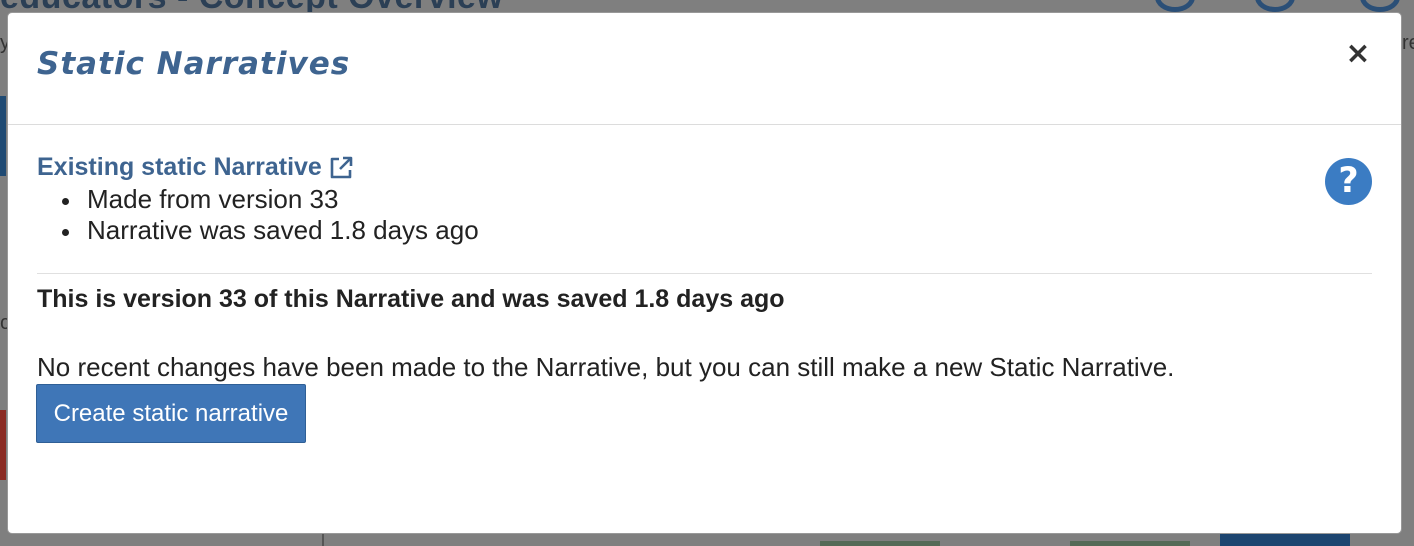 Image resolution: width=1414 pixels, height=546 pixels. What do you see at coordinates (171, 413) in the screenshot?
I see `create-static-narrative-button: Create static narrative` at bounding box center [171, 413].